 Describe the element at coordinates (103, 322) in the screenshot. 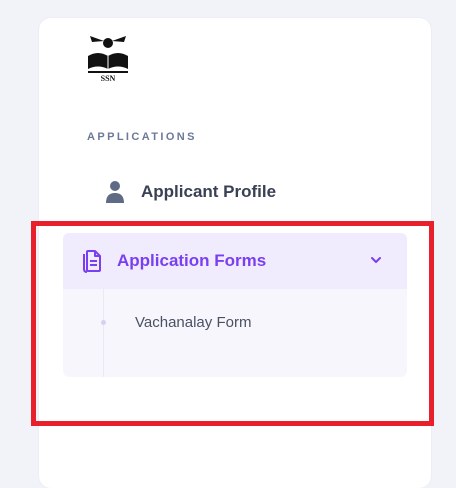

I see `bullet-dot-icon` at that location.